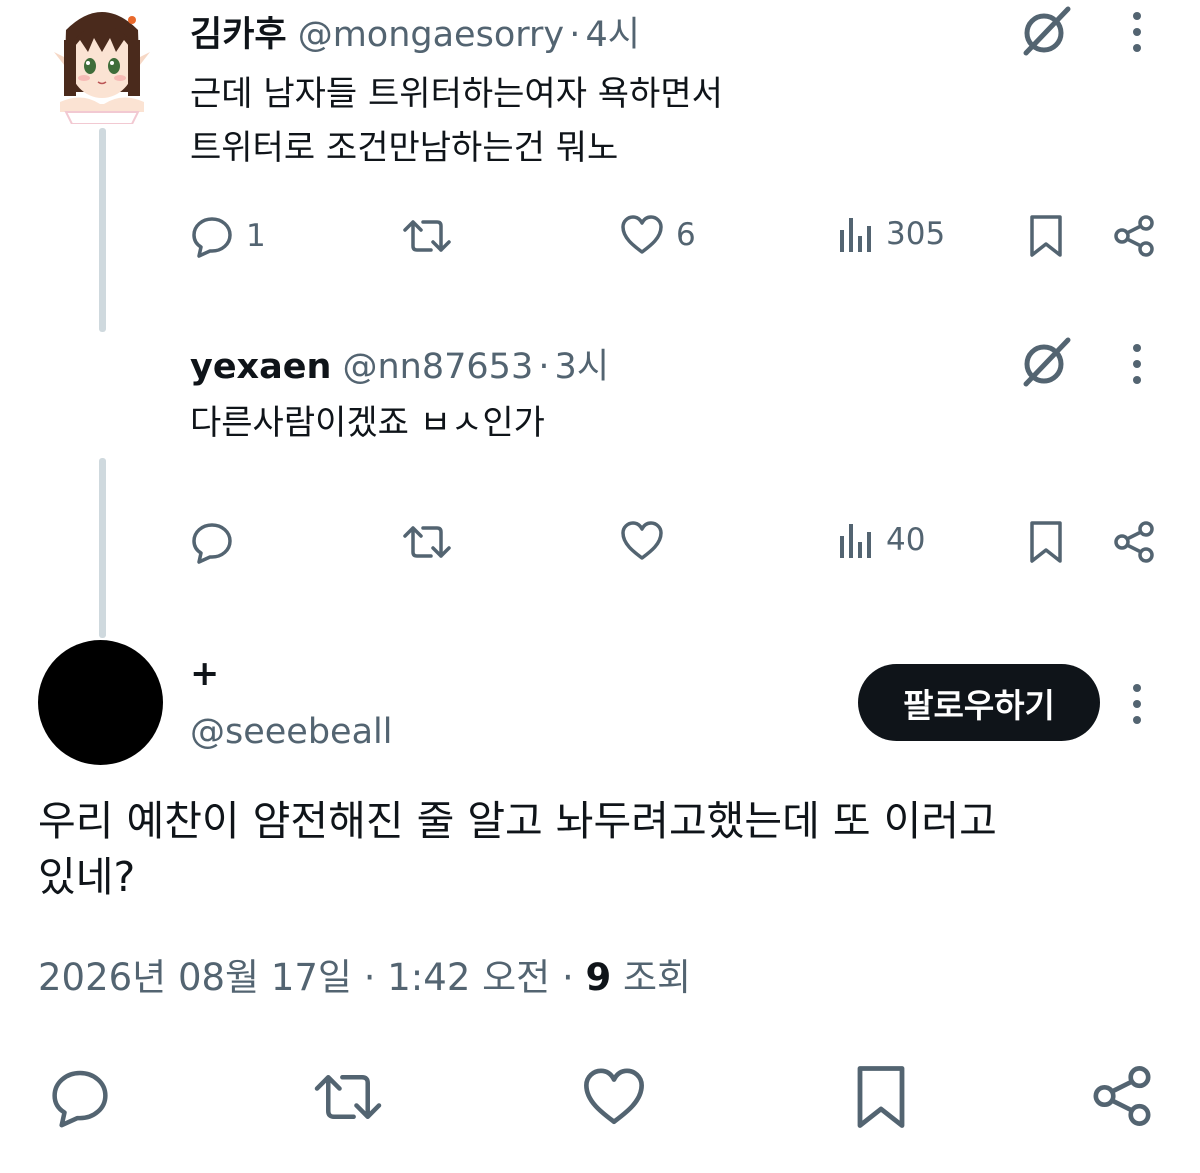 The width and height of the screenshot is (1200, 1173). I want to click on post-meta: 2026년 08월 17일 · 1:42 오전 · 9 조회, so click(364, 974).